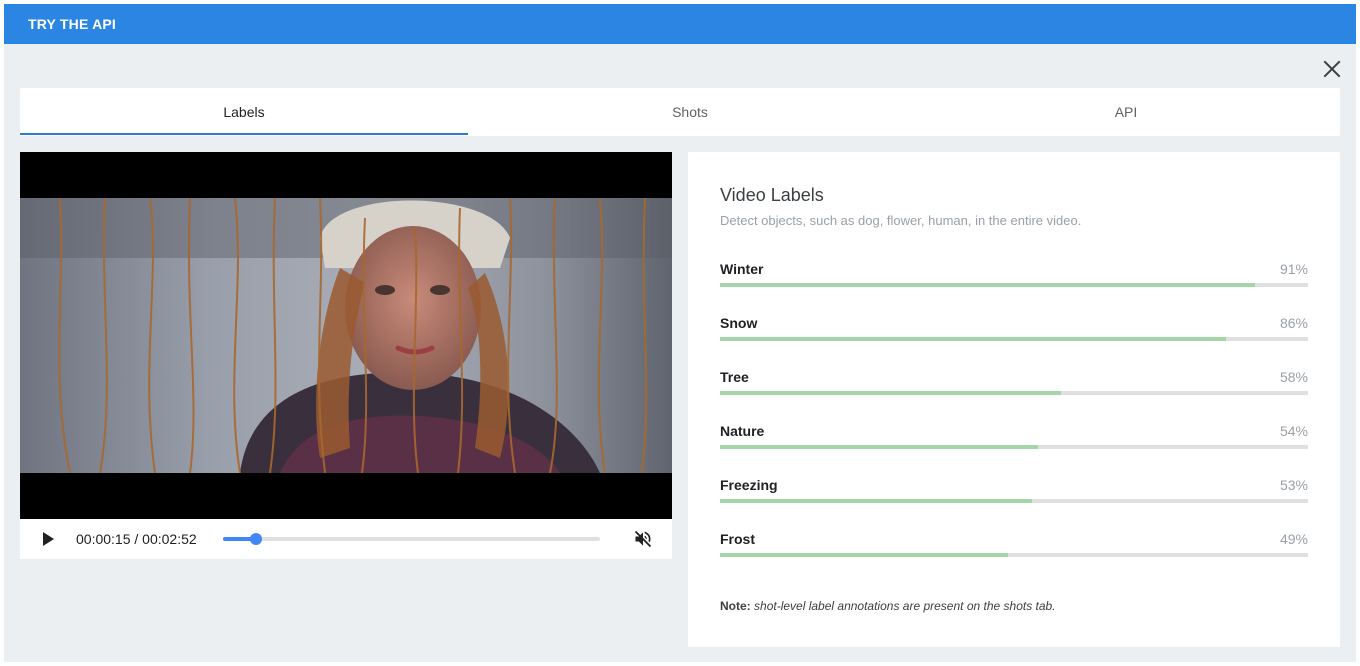 This screenshot has width=1360, height=666. I want to click on label-row: Tree 58%, so click(1014, 385).